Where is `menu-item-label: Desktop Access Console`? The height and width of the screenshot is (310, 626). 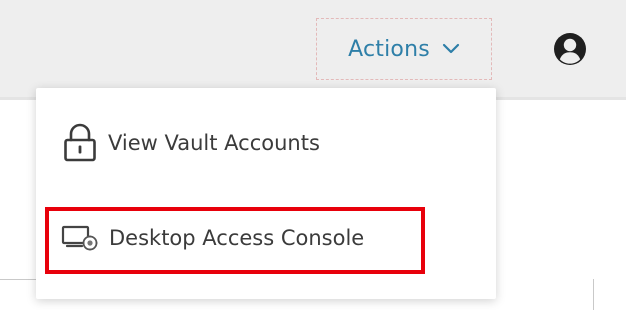
menu-item-label: Desktop Access Console is located at coordinates (237, 237).